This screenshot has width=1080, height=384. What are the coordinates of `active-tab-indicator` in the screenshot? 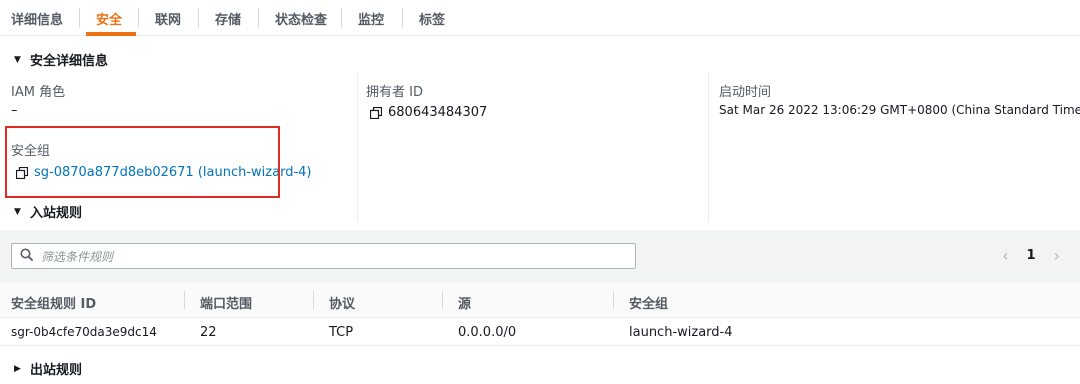 It's located at (111, 34).